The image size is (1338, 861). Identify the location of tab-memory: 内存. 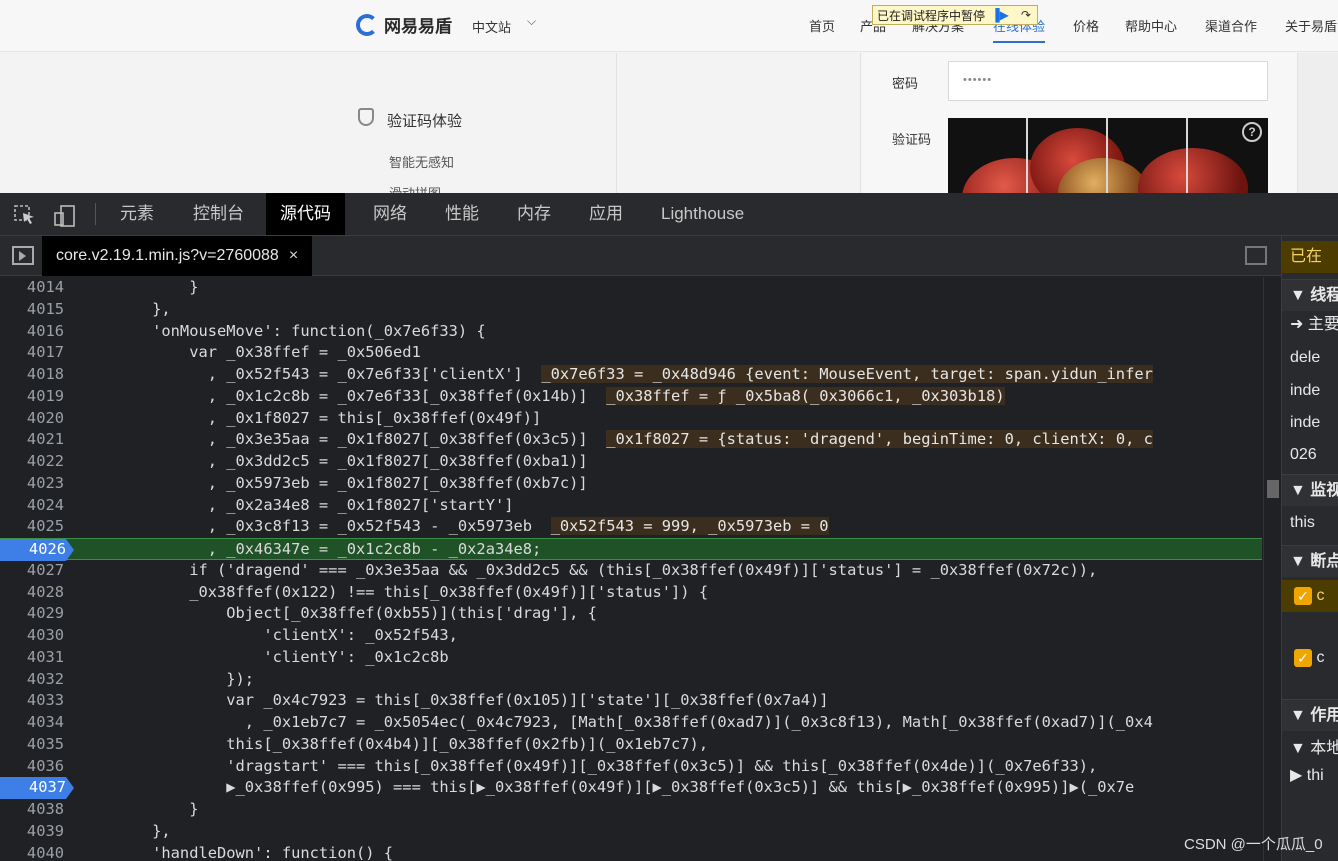
(534, 214).